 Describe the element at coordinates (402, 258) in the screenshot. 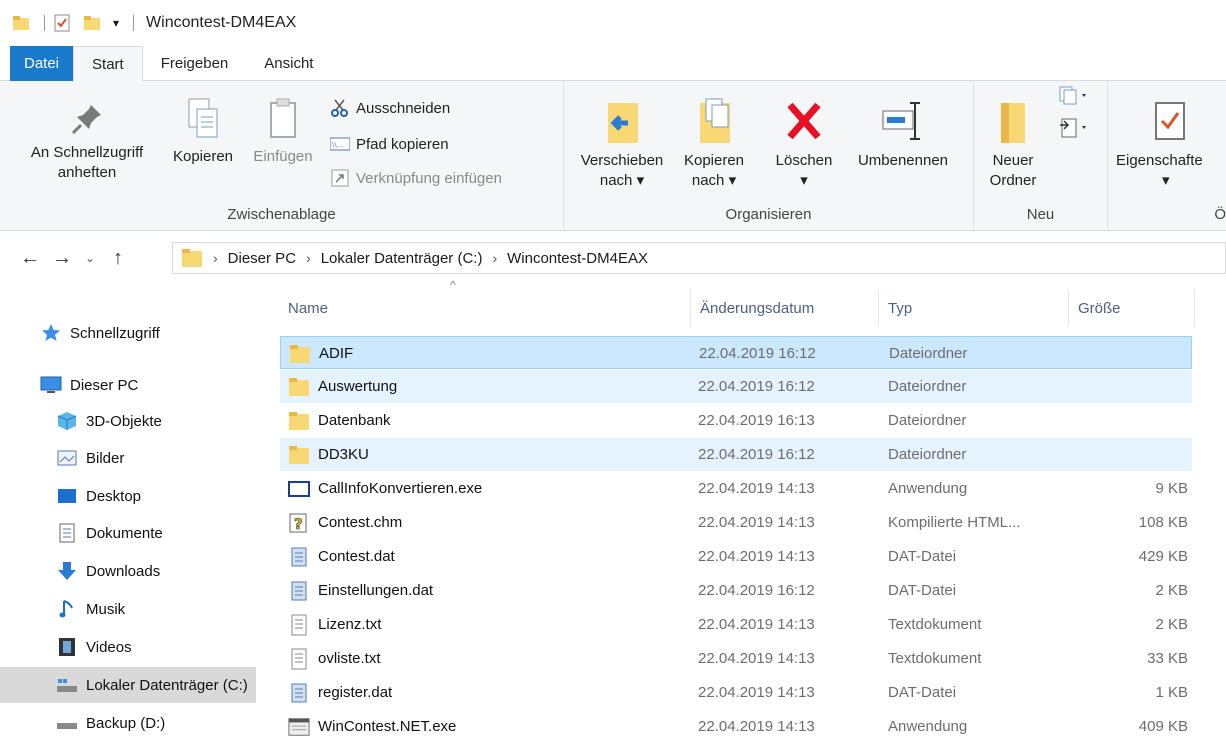

I see `breadcrumb-local-disk: Lokaler Datenträger (C:)` at that location.